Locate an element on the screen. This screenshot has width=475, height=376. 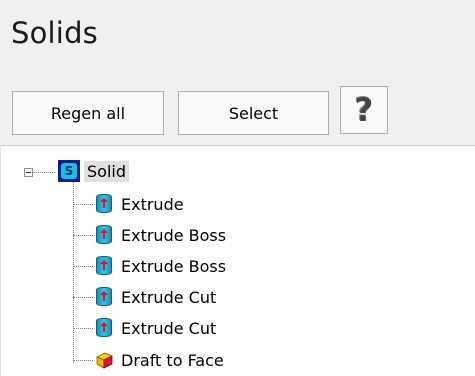
help-icon: ? is located at coordinates (364, 110).